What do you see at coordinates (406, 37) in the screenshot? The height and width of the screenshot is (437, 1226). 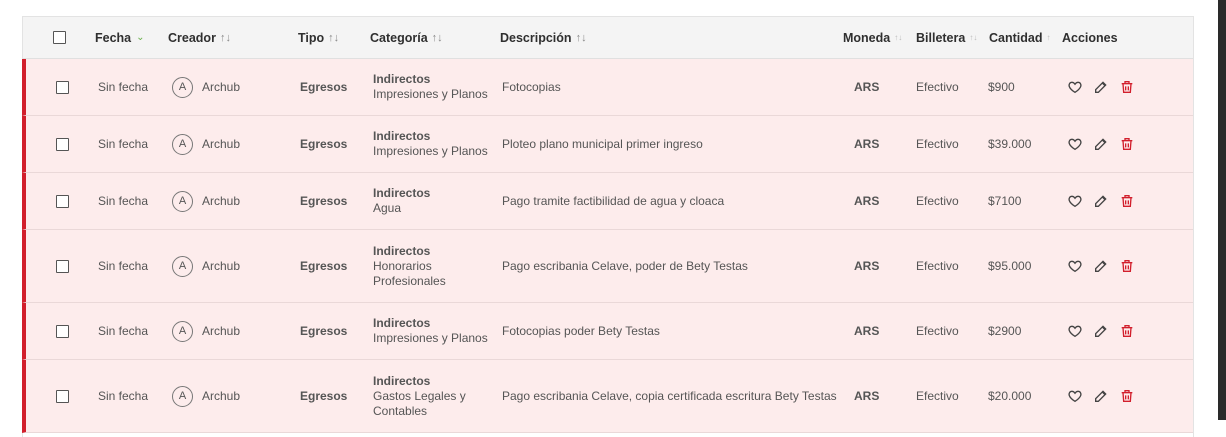 I see `header-categoria: Categoría ↑↓` at bounding box center [406, 37].